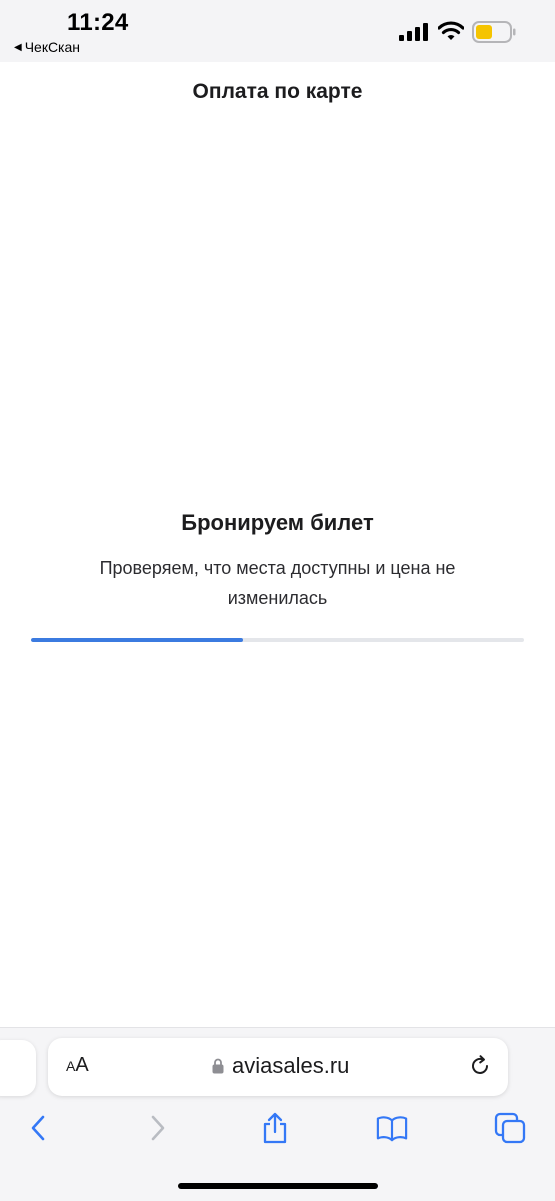  What do you see at coordinates (413, 32) in the screenshot?
I see `cellular-signal-icon` at bounding box center [413, 32].